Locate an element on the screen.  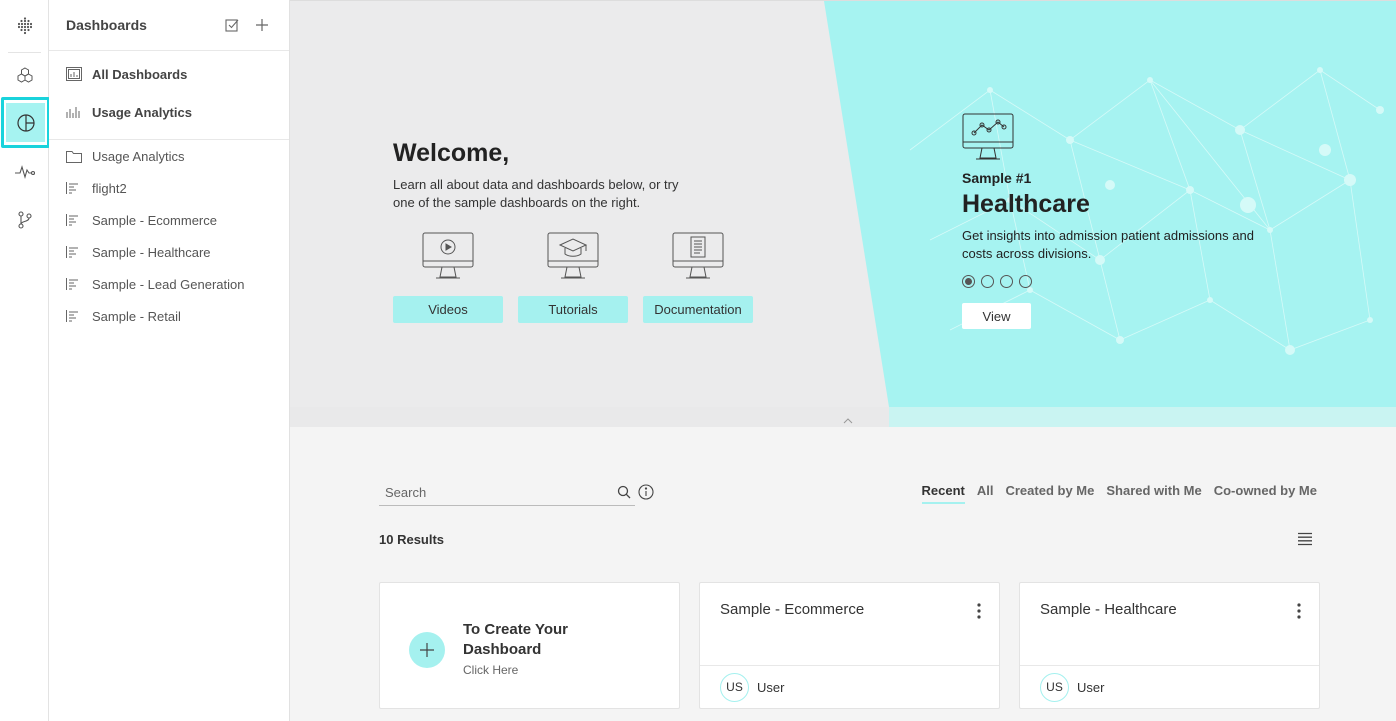
line-chart-monitor-icon is located at coordinates (988, 136).